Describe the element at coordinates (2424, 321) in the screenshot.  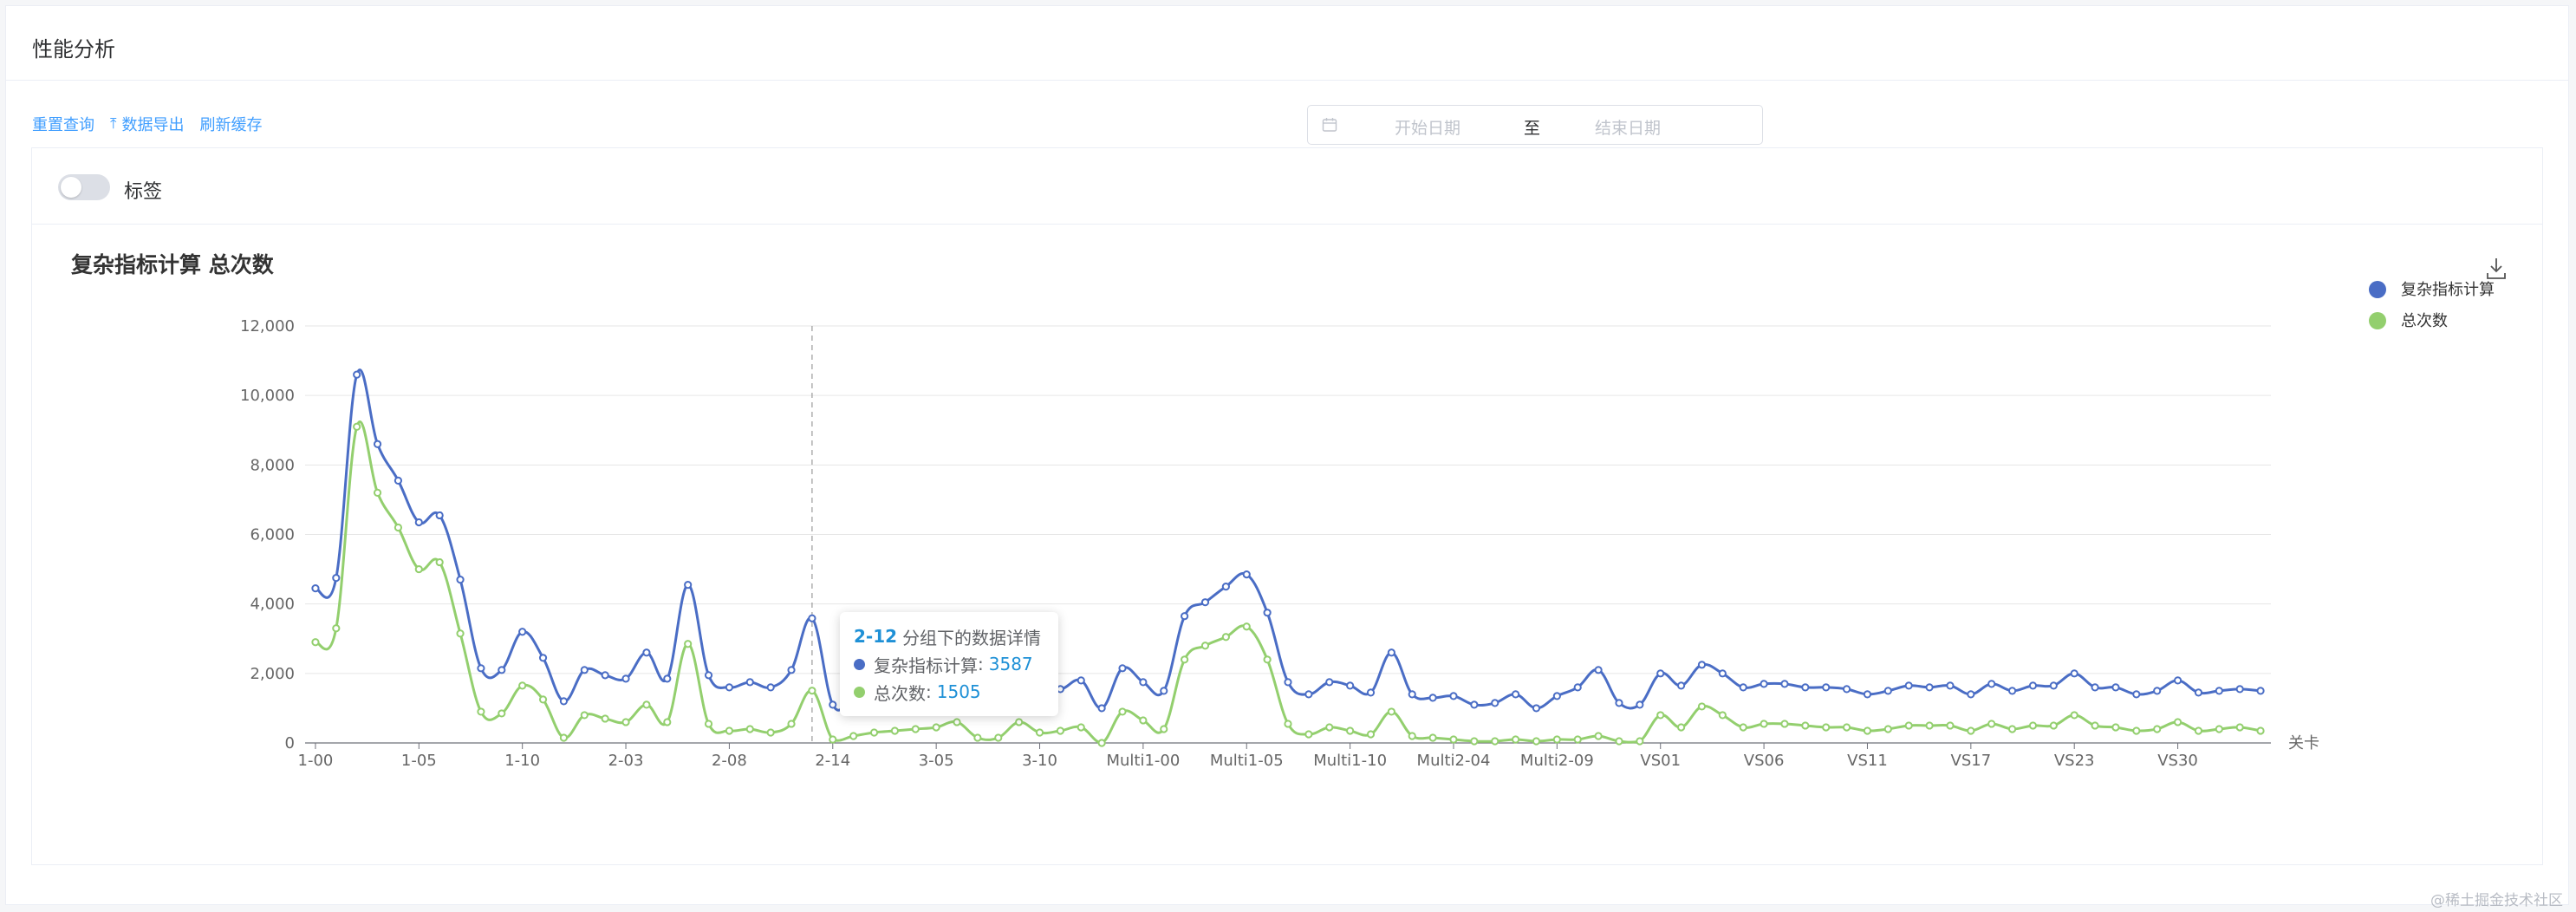
I see `legend-label: 总次数` at that location.